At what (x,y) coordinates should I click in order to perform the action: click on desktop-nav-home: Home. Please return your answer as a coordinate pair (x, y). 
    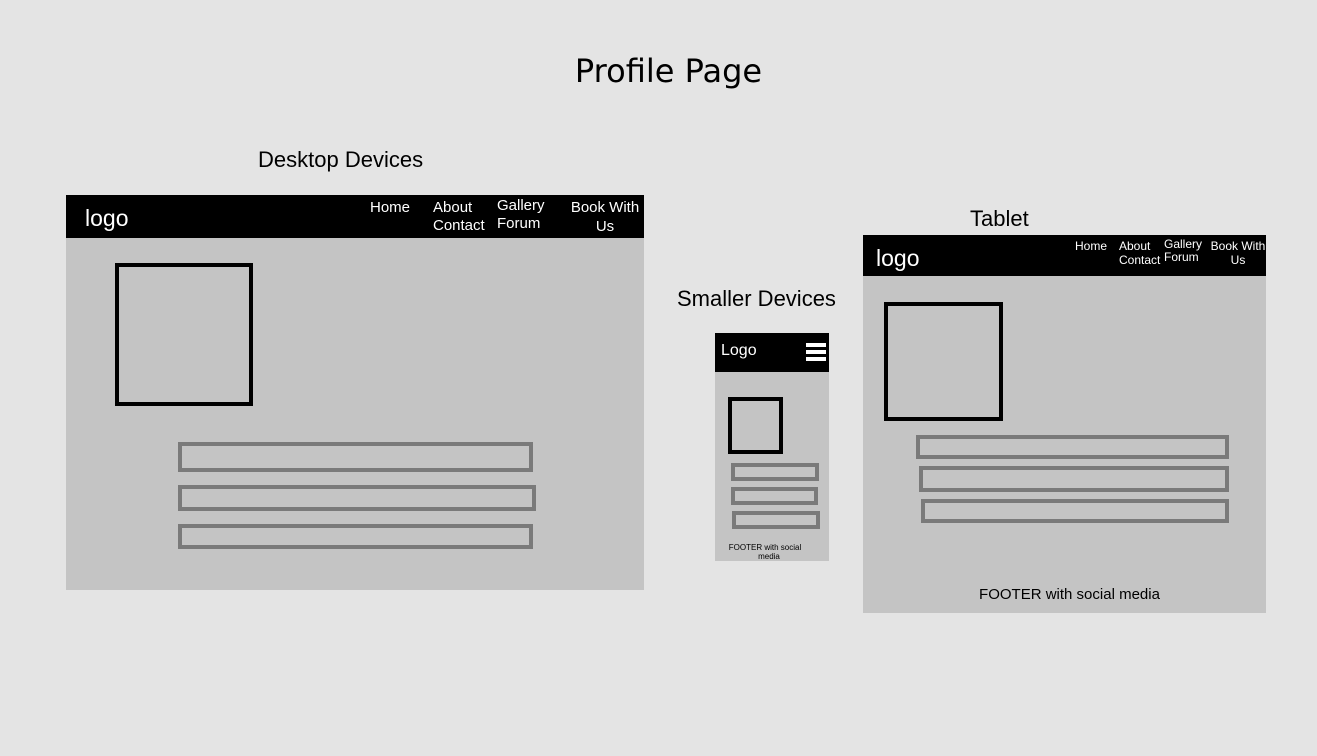
    Looking at the image, I should click on (390, 208).